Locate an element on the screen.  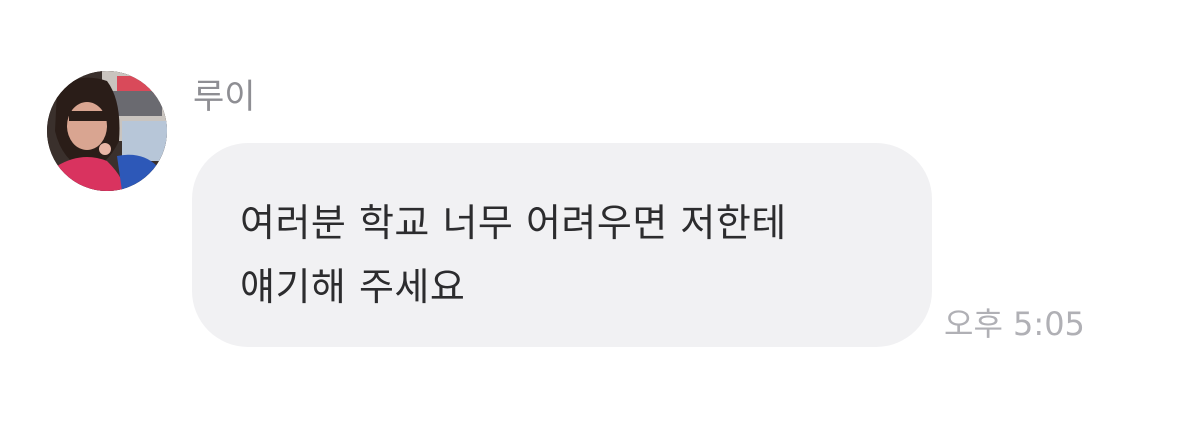
profile-photo-icon is located at coordinates (107, 131).